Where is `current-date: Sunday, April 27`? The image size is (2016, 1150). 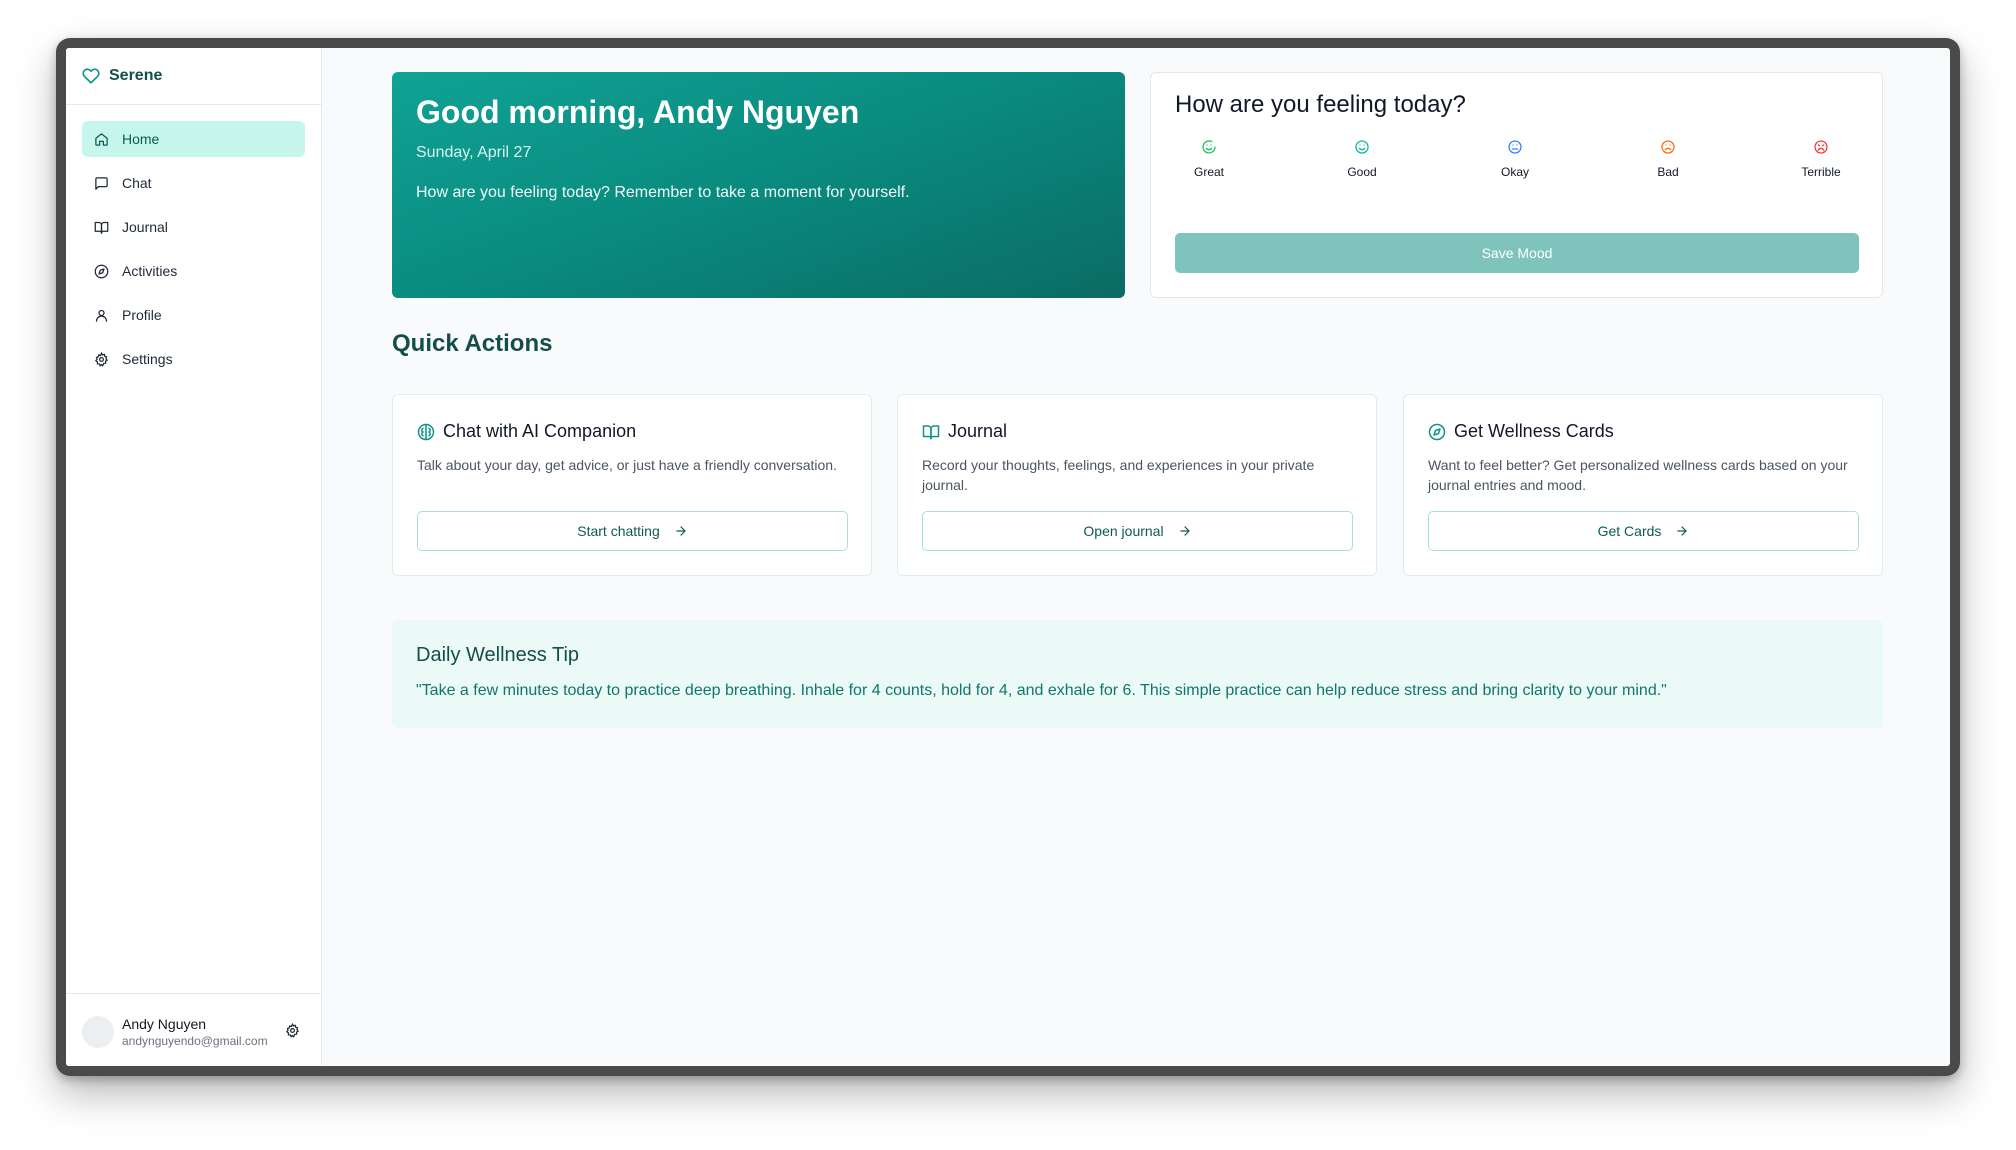 current-date: Sunday, April 27 is located at coordinates (474, 152).